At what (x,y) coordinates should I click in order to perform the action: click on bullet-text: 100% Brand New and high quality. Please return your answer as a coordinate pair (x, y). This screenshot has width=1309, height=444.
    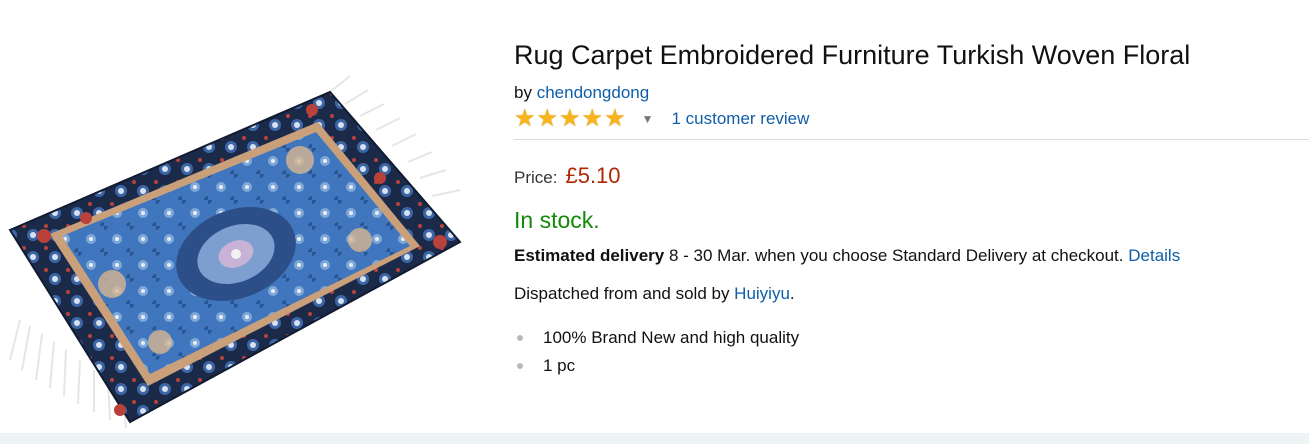
    Looking at the image, I should click on (671, 337).